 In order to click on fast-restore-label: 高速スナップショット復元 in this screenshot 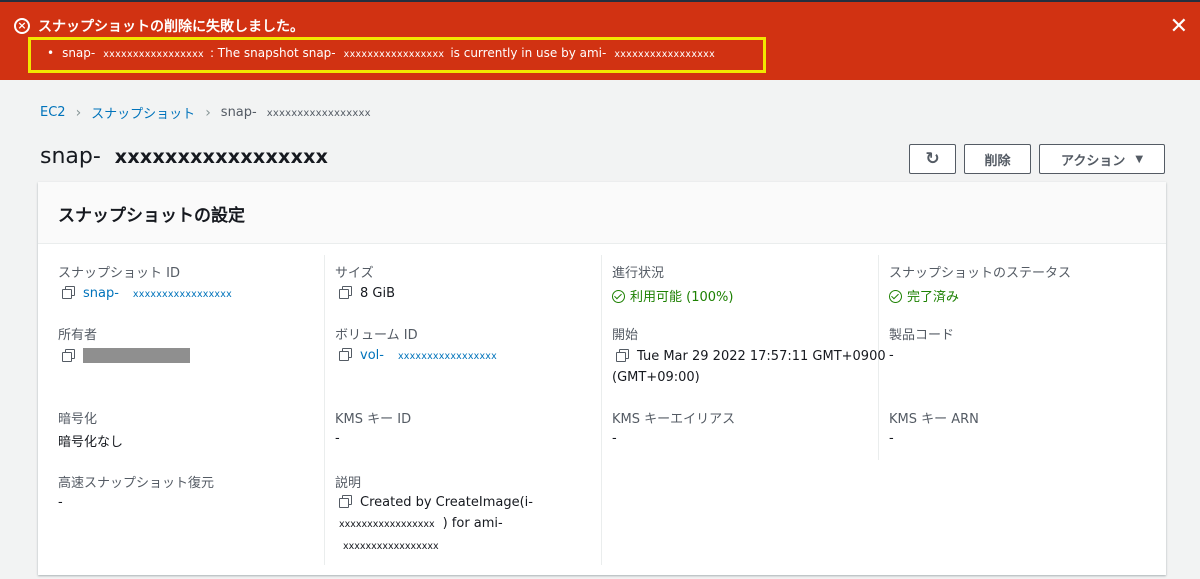, I will do `click(136, 483)`.